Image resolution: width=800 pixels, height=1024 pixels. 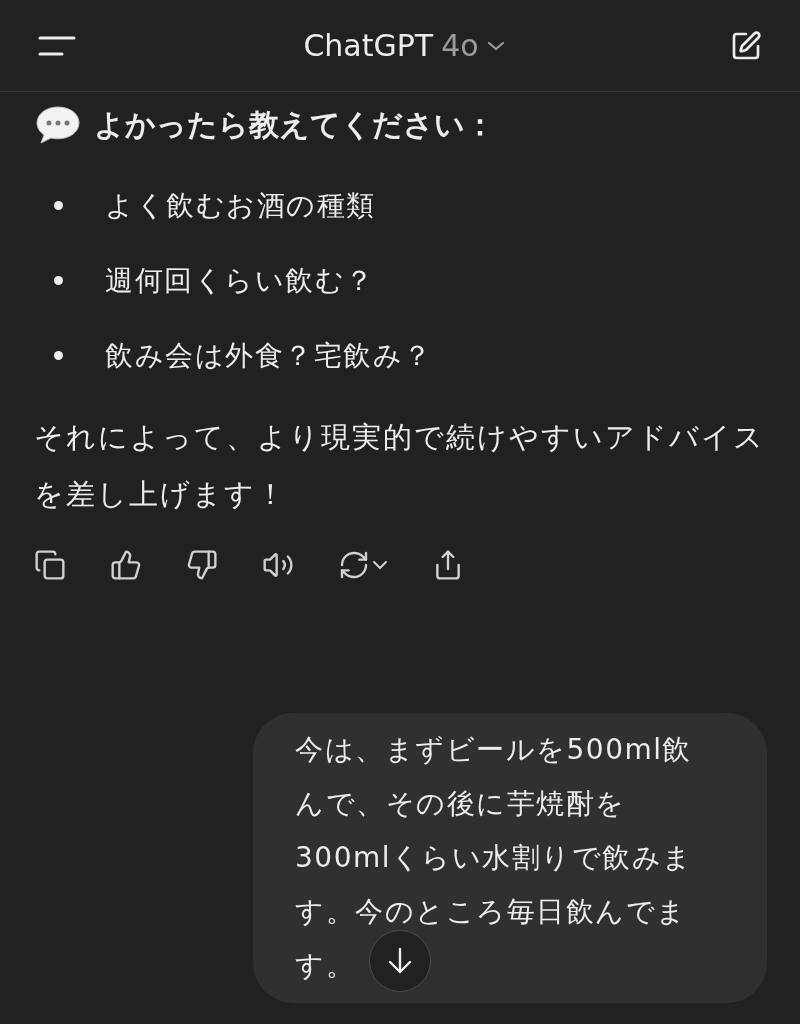 I want to click on reply-paragraph: それによって、より現実的で続けやすいアドバイスを差し上げます！, so click(x=400, y=466).